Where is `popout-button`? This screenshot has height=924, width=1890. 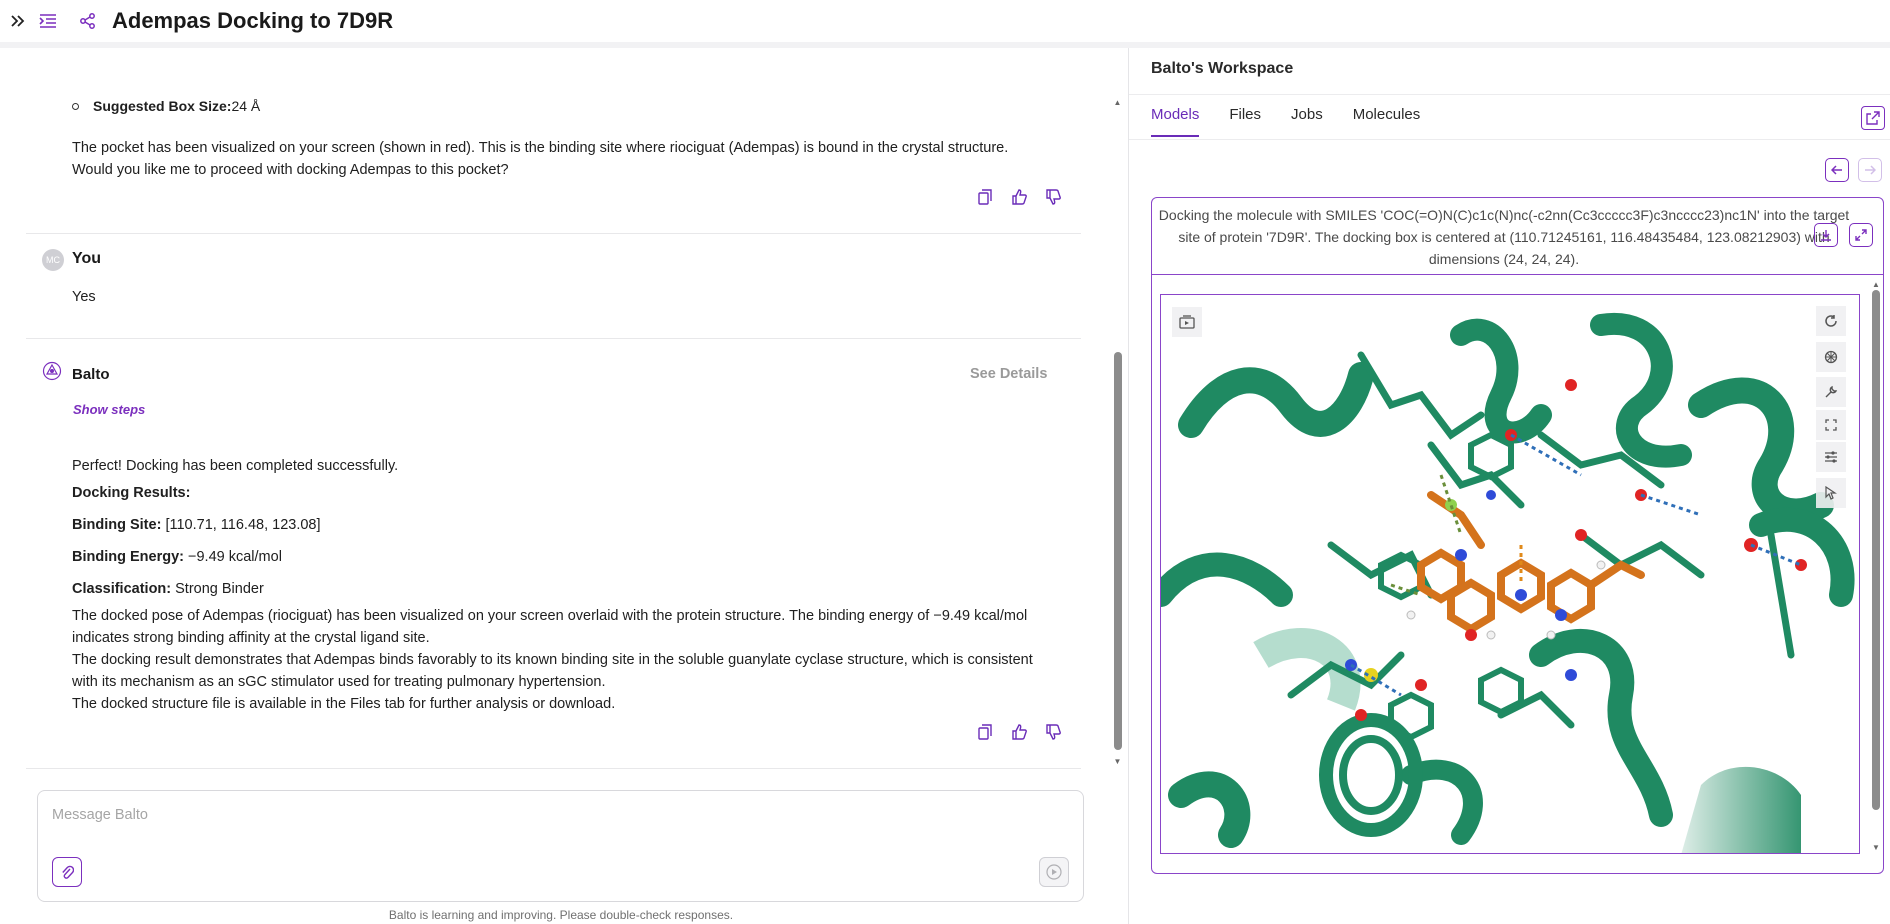 popout-button is located at coordinates (1873, 118).